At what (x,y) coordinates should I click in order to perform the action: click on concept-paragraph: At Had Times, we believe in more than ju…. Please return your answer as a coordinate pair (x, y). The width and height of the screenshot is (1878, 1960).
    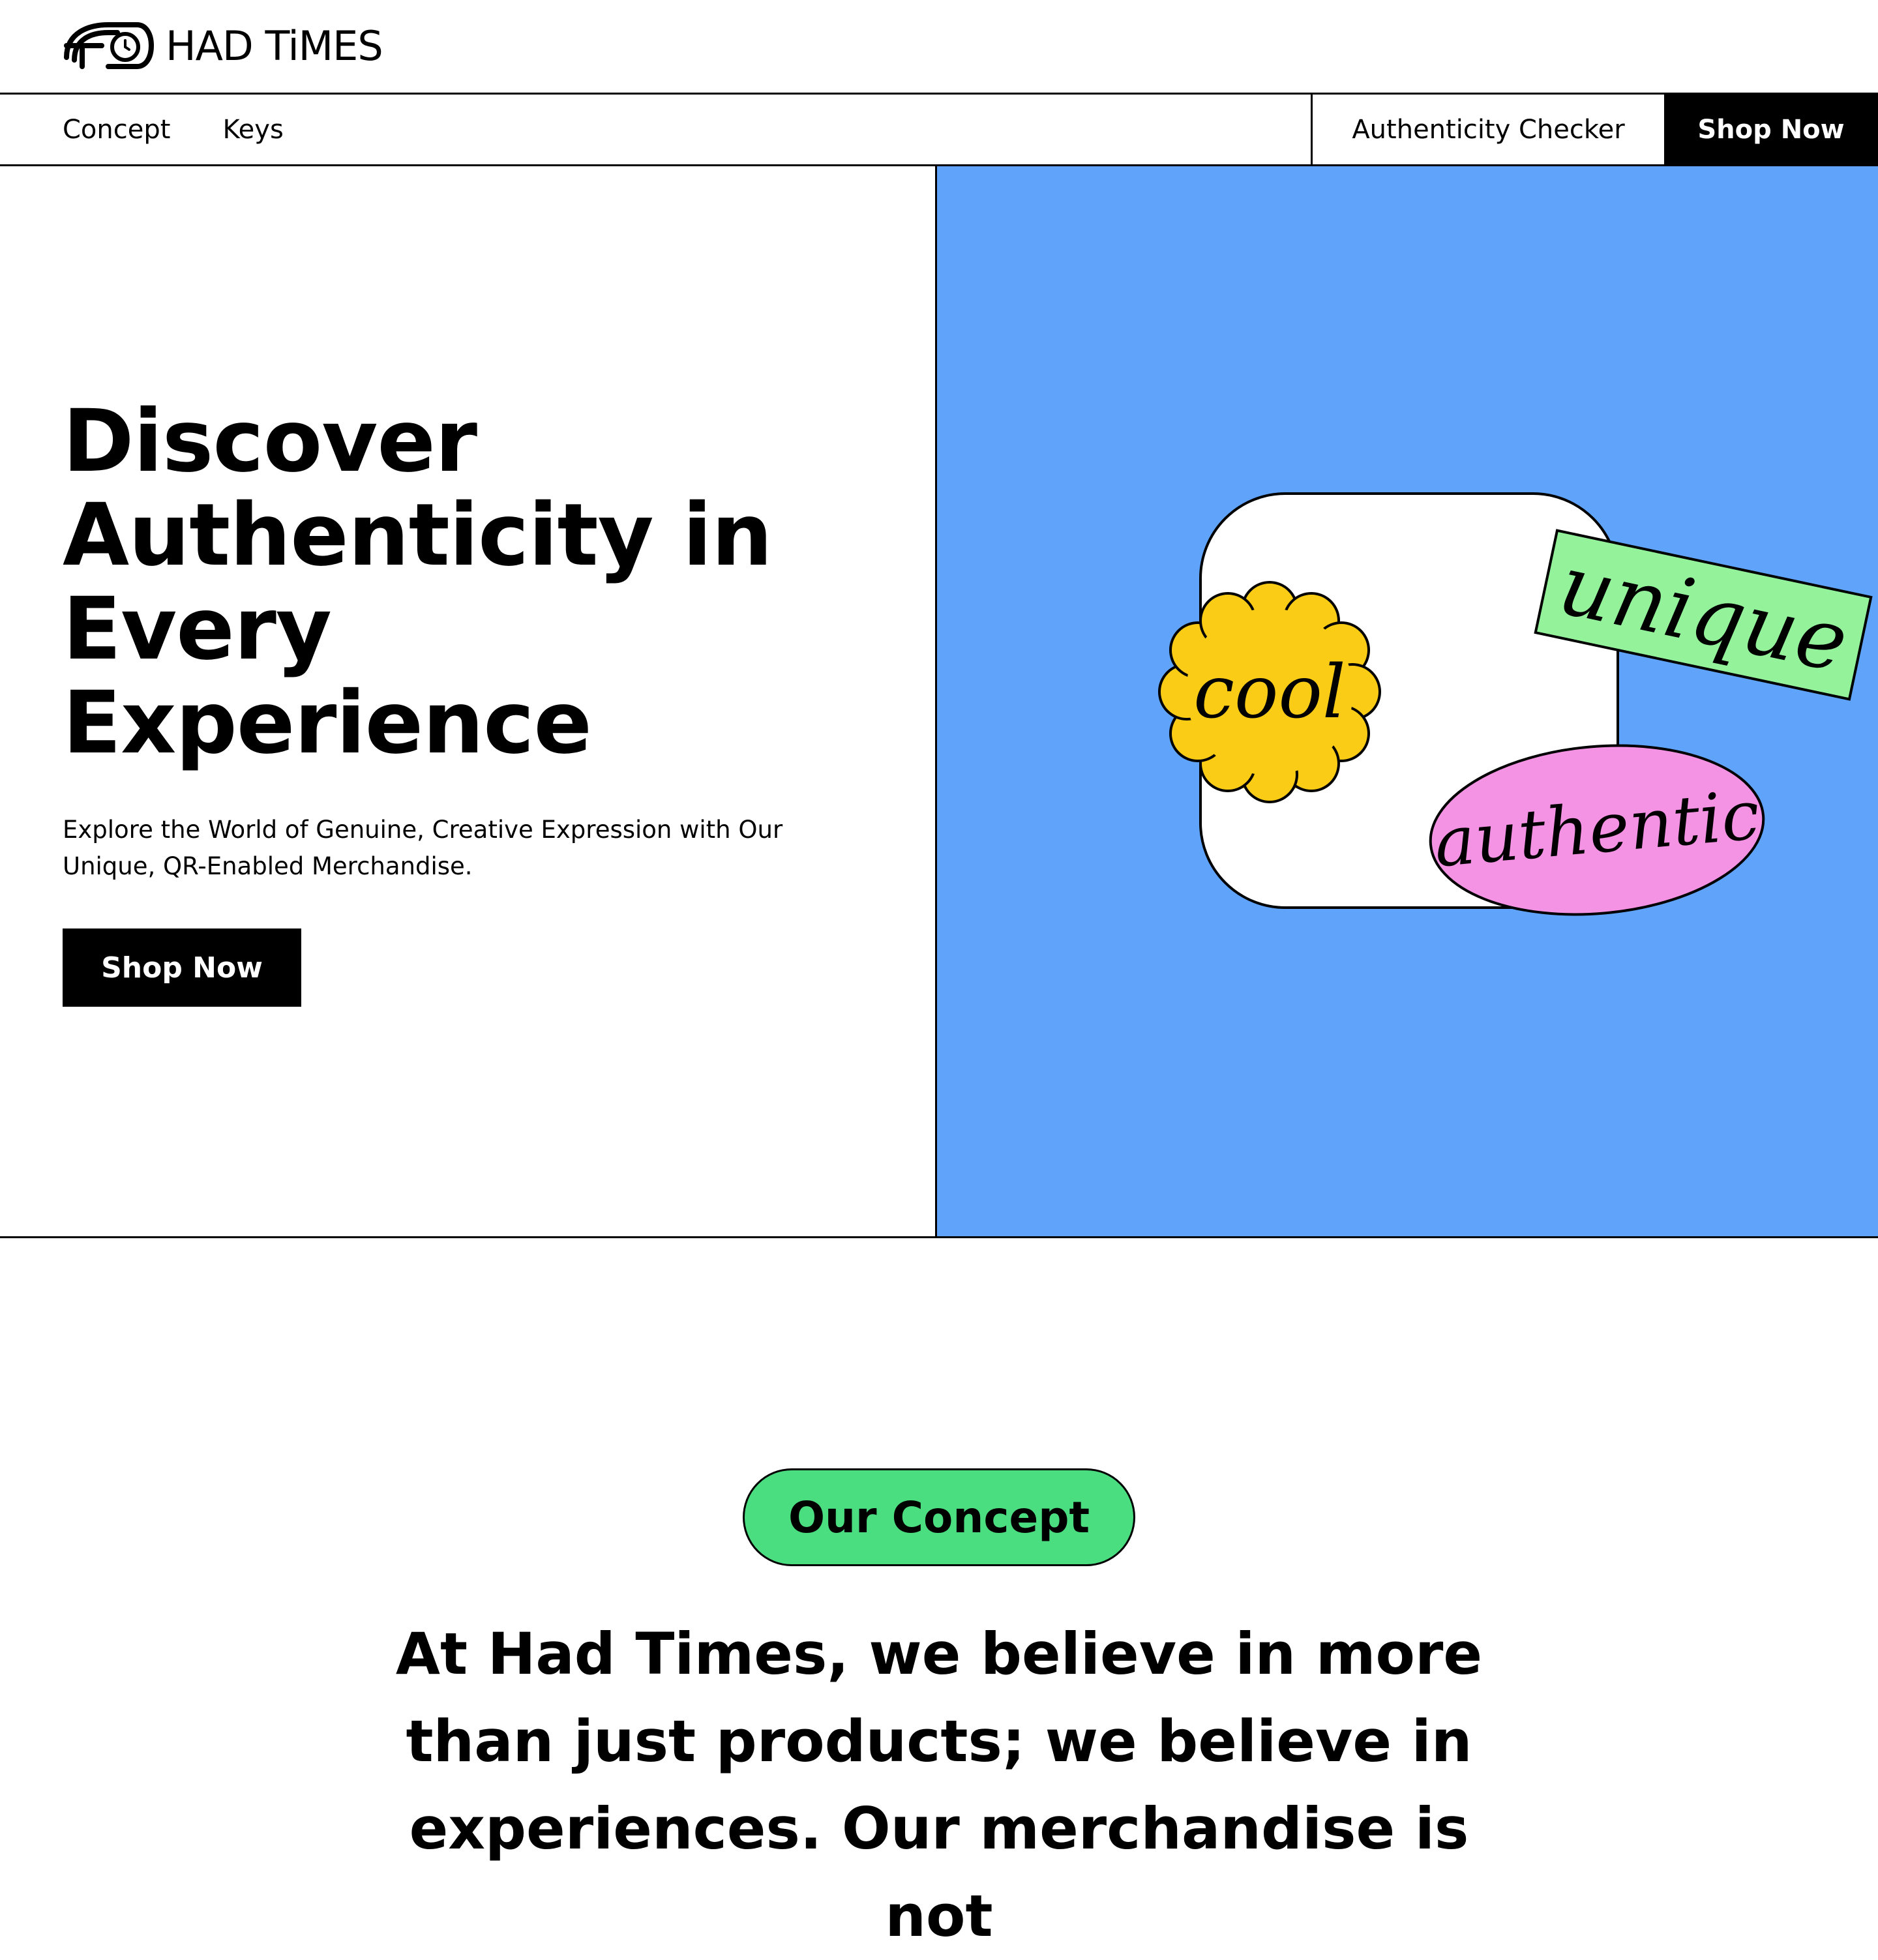
    Looking at the image, I should click on (939, 1785).